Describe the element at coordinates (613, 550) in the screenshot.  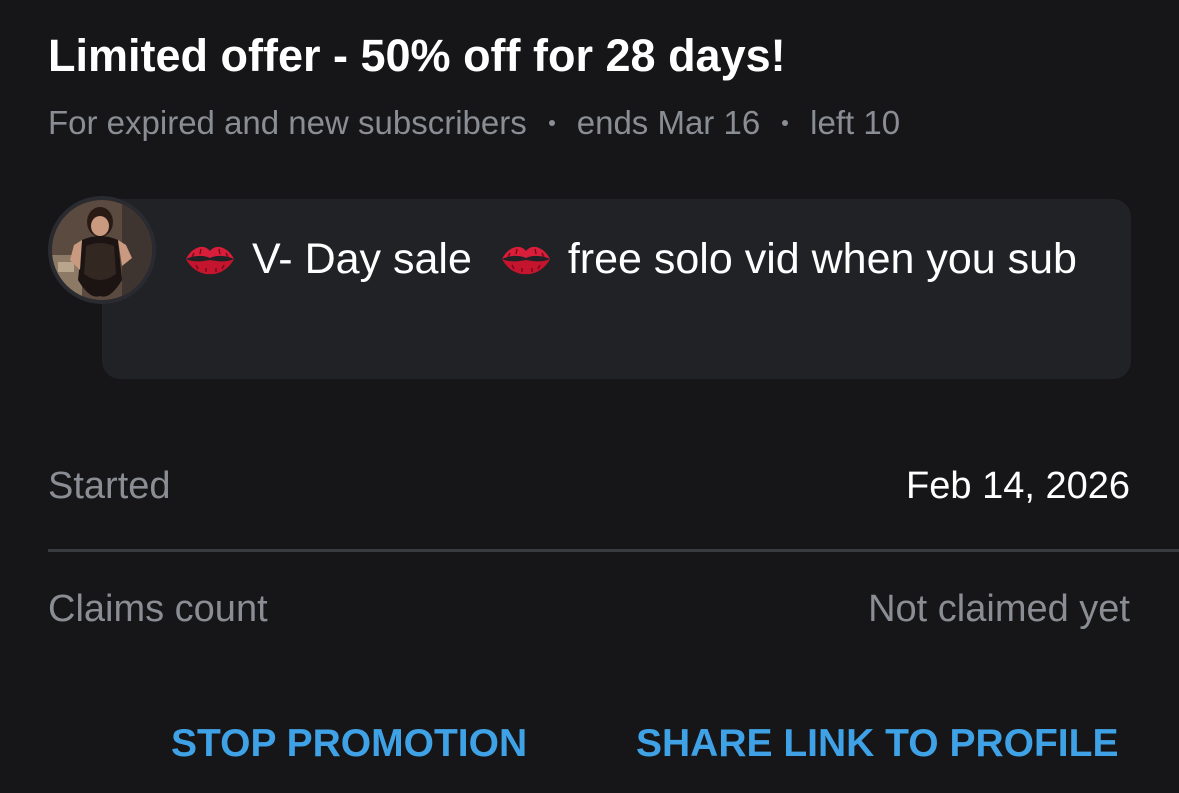
I see `divider` at that location.